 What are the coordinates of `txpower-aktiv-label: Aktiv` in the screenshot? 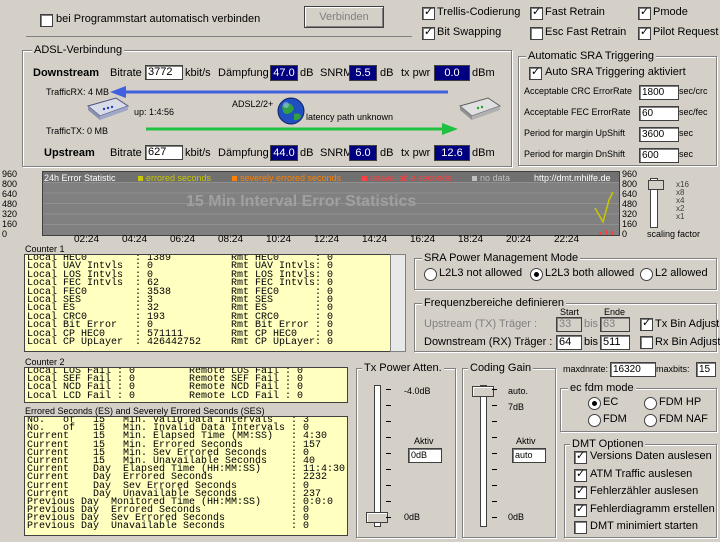 It's located at (424, 441).